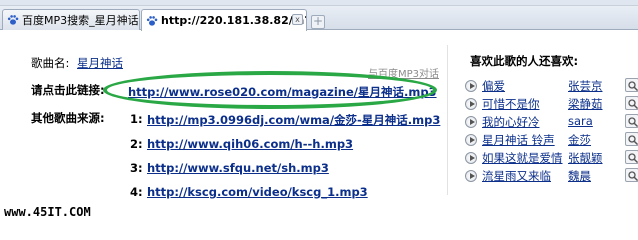 The width and height of the screenshot is (638, 240). I want to click on recommend-artist-link: 张芸京, so click(585, 86).